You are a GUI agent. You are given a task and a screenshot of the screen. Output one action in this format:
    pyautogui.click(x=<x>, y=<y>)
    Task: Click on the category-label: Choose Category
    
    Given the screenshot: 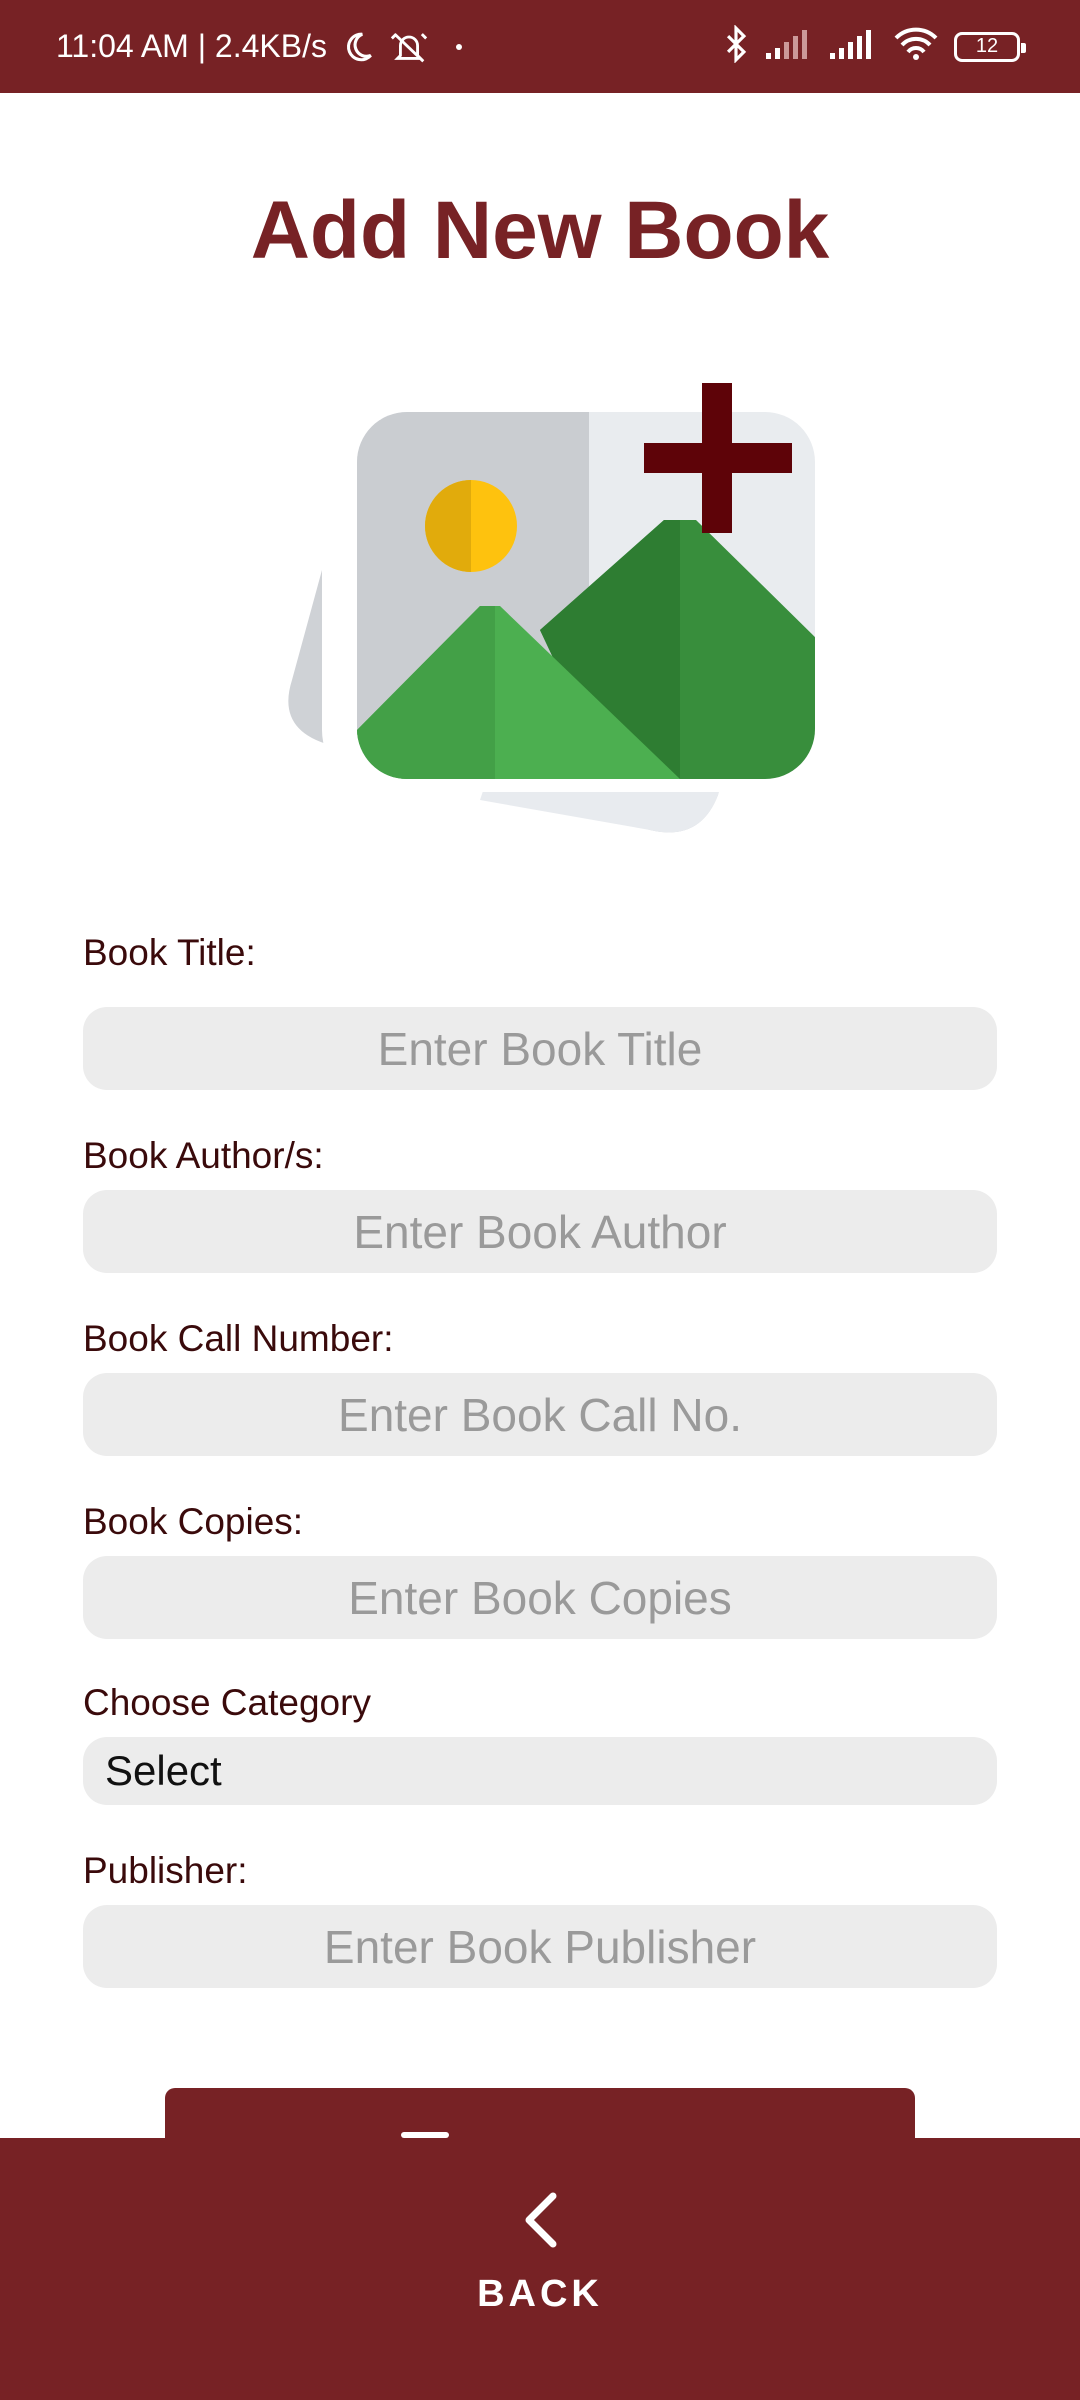 What is the action you would take?
    pyautogui.click(x=227, y=1702)
    